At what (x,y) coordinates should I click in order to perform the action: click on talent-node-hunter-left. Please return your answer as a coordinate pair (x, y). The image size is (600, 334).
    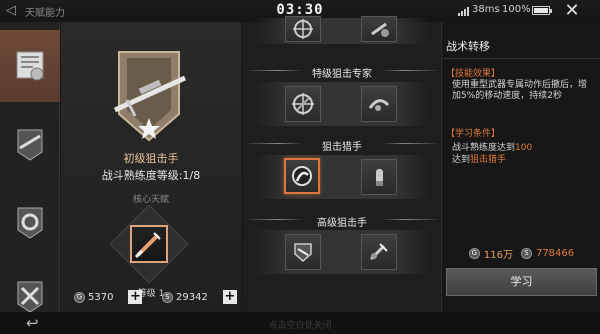
    Looking at the image, I should click on (302, 176).